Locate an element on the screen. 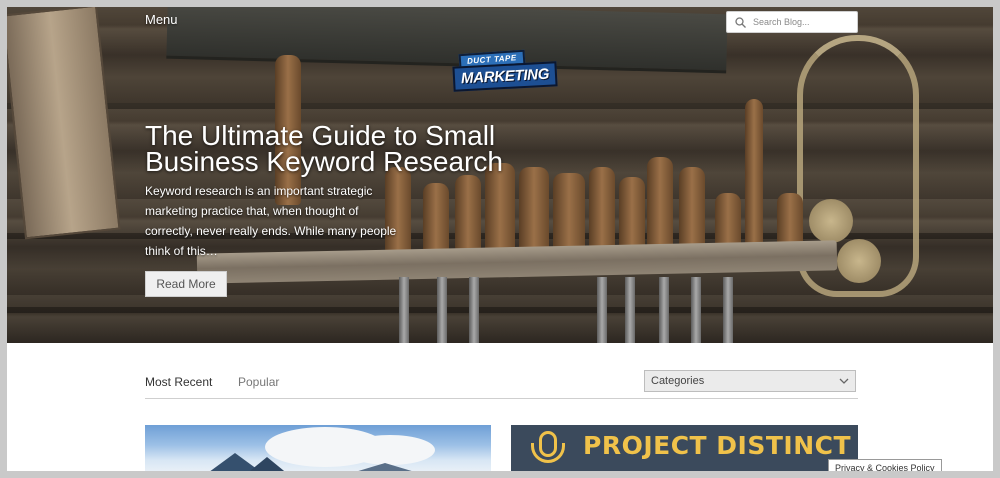 Image resolution: width=1000 pixels, height=478 pixels. logo-bottom-text: MARKETING is located at coordinates (505, 76).